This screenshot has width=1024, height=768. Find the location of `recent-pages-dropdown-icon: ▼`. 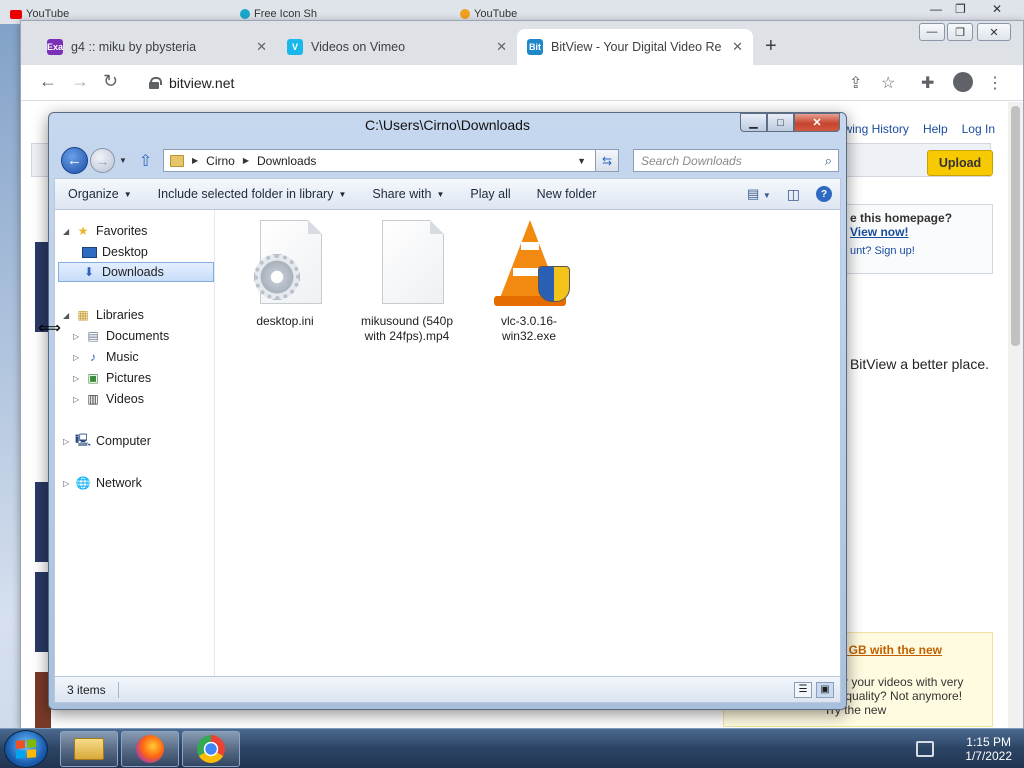

recent-pages-dropdown-icon: ▼ is located at coordinates (123, 160).